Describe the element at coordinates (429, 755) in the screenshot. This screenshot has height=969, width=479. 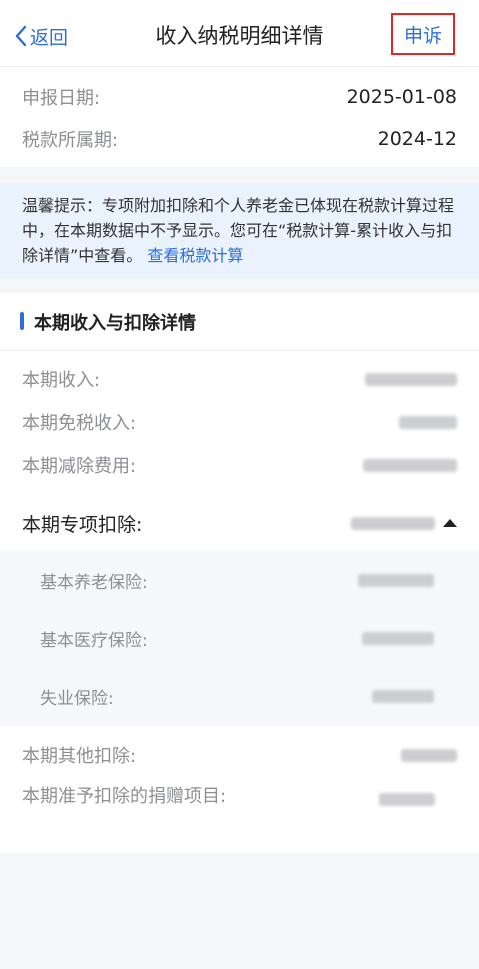
I see `other-deduction-value-blurred` at that location.